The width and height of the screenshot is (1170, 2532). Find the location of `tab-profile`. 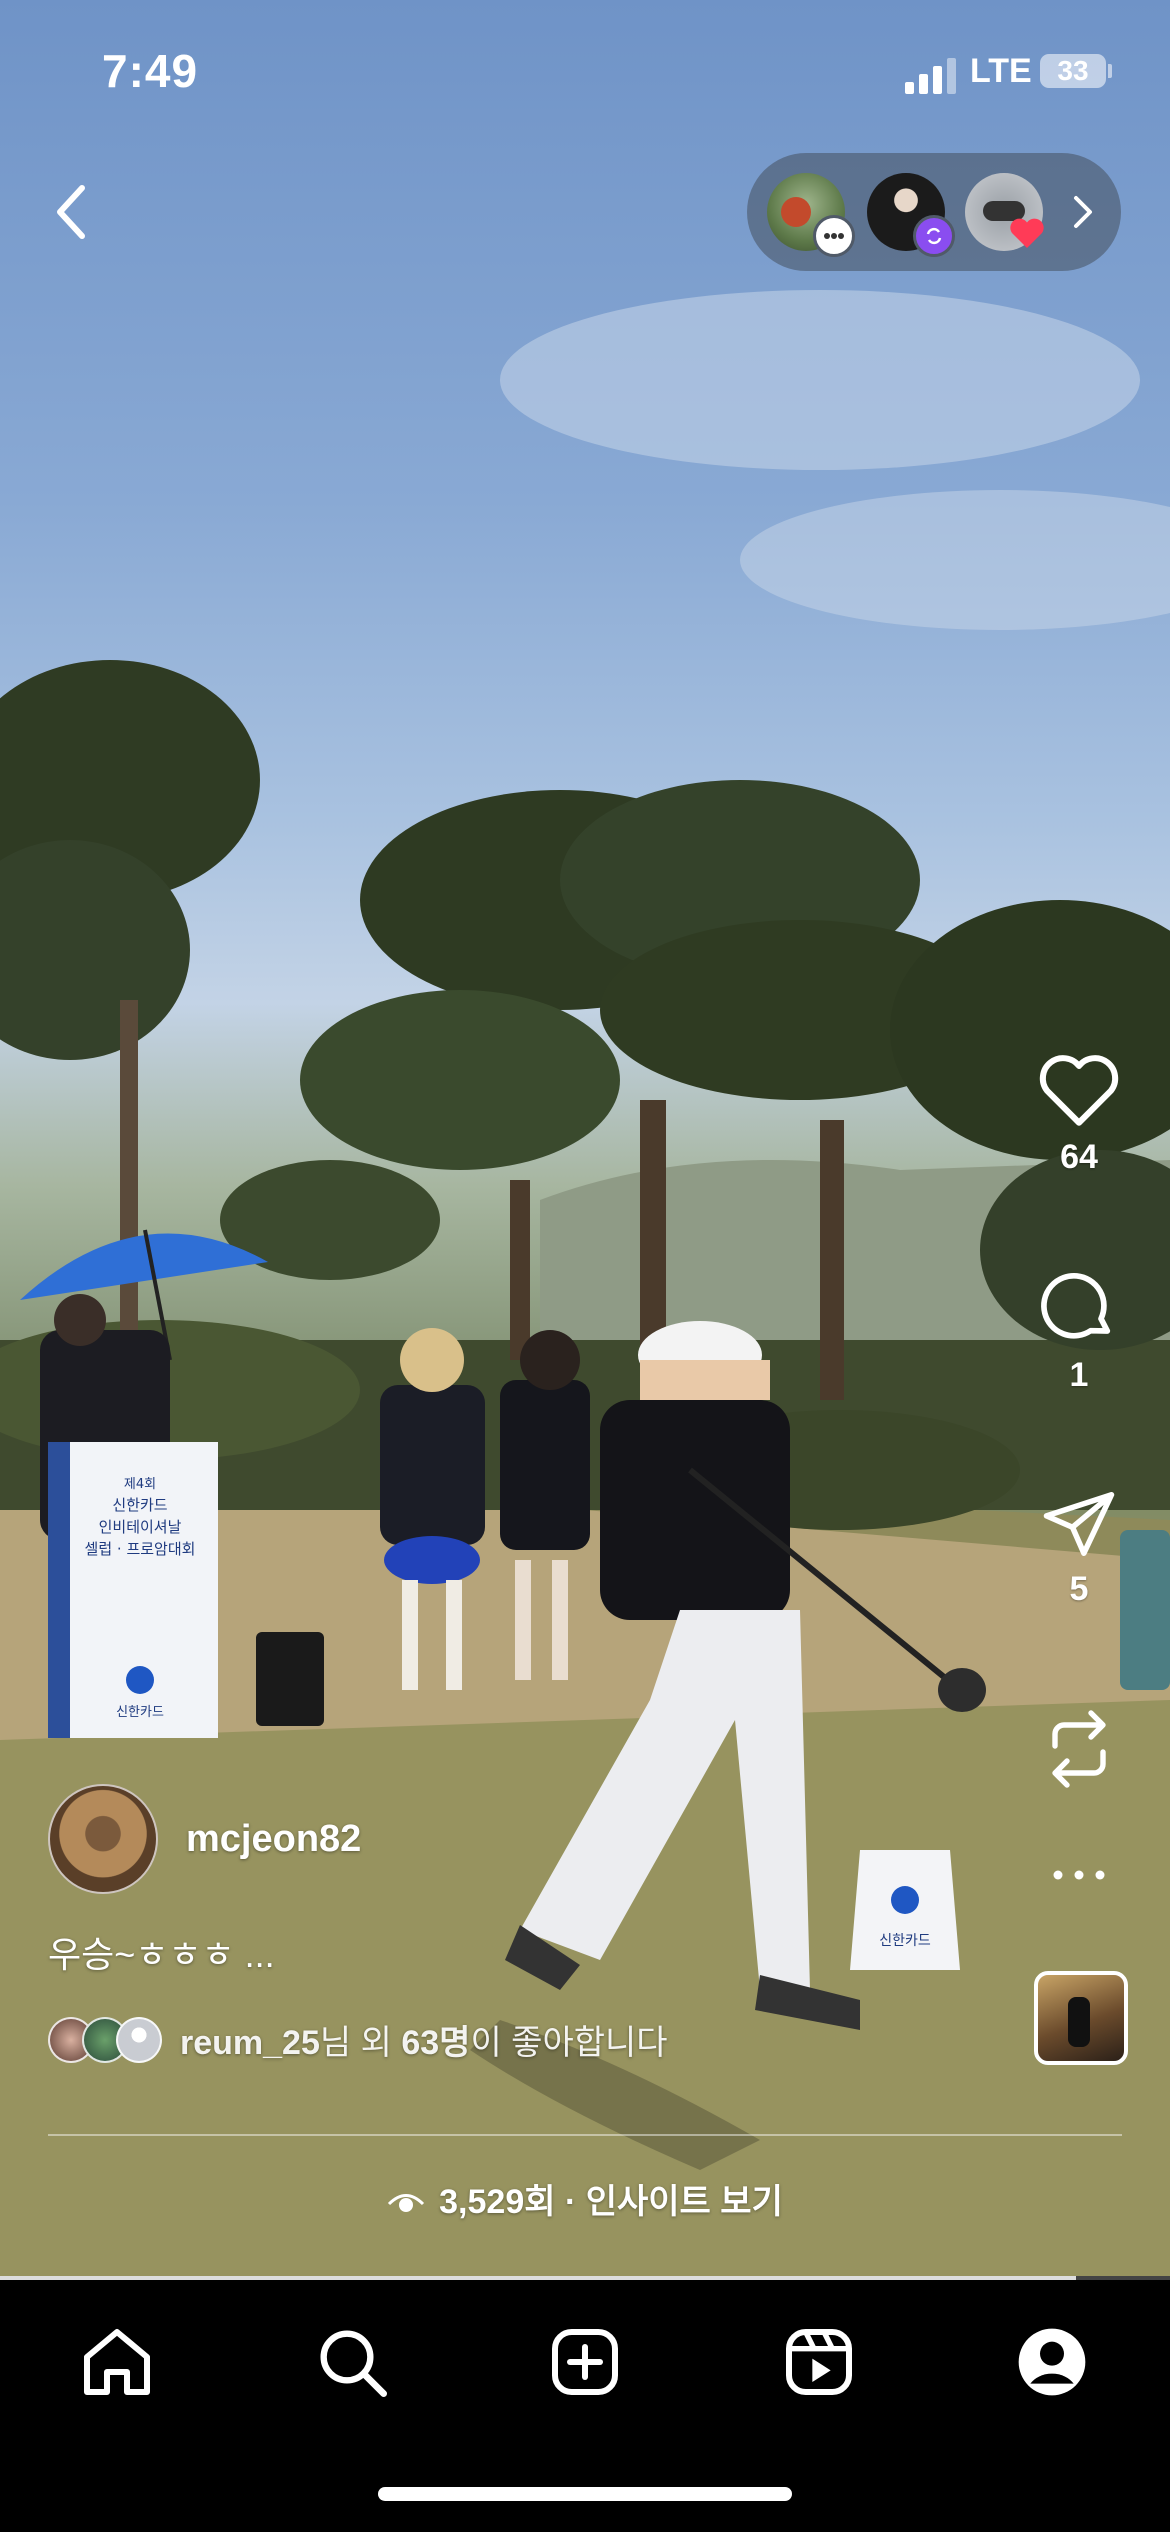

tab-profile is located at coordinates (1052, 2362).